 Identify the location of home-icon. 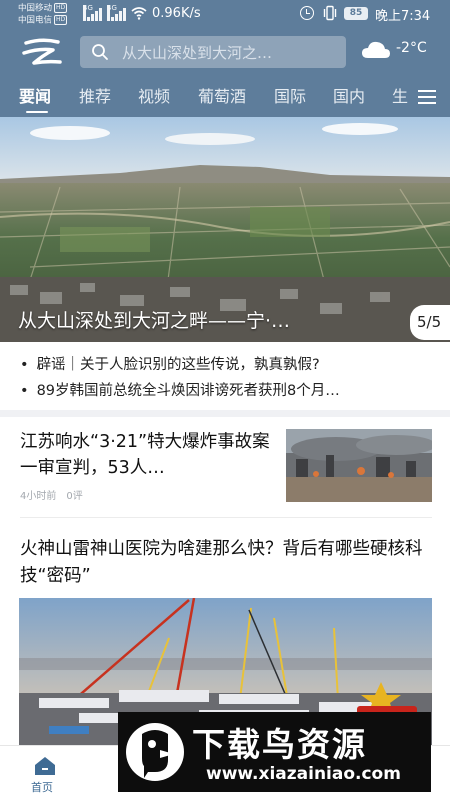
(45, 766).